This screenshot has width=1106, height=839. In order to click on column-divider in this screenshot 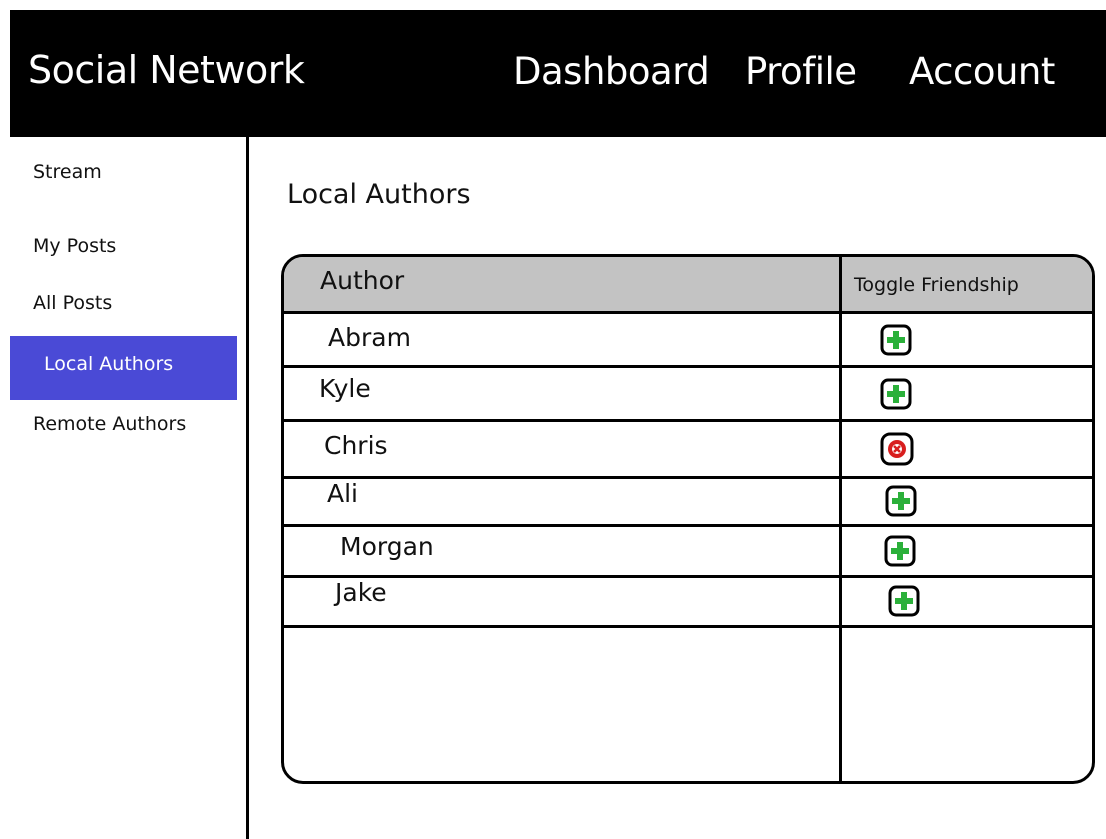, I will do `click(840, 519)`.